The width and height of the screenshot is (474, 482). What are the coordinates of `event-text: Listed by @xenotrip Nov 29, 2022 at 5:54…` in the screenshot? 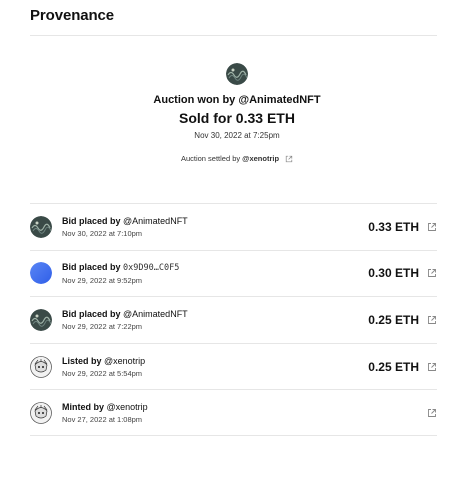 It's located at (103, 367).